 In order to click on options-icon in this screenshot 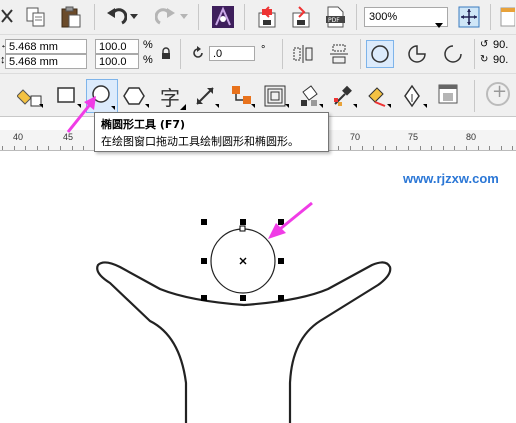, I will do `click(507, 17)`.